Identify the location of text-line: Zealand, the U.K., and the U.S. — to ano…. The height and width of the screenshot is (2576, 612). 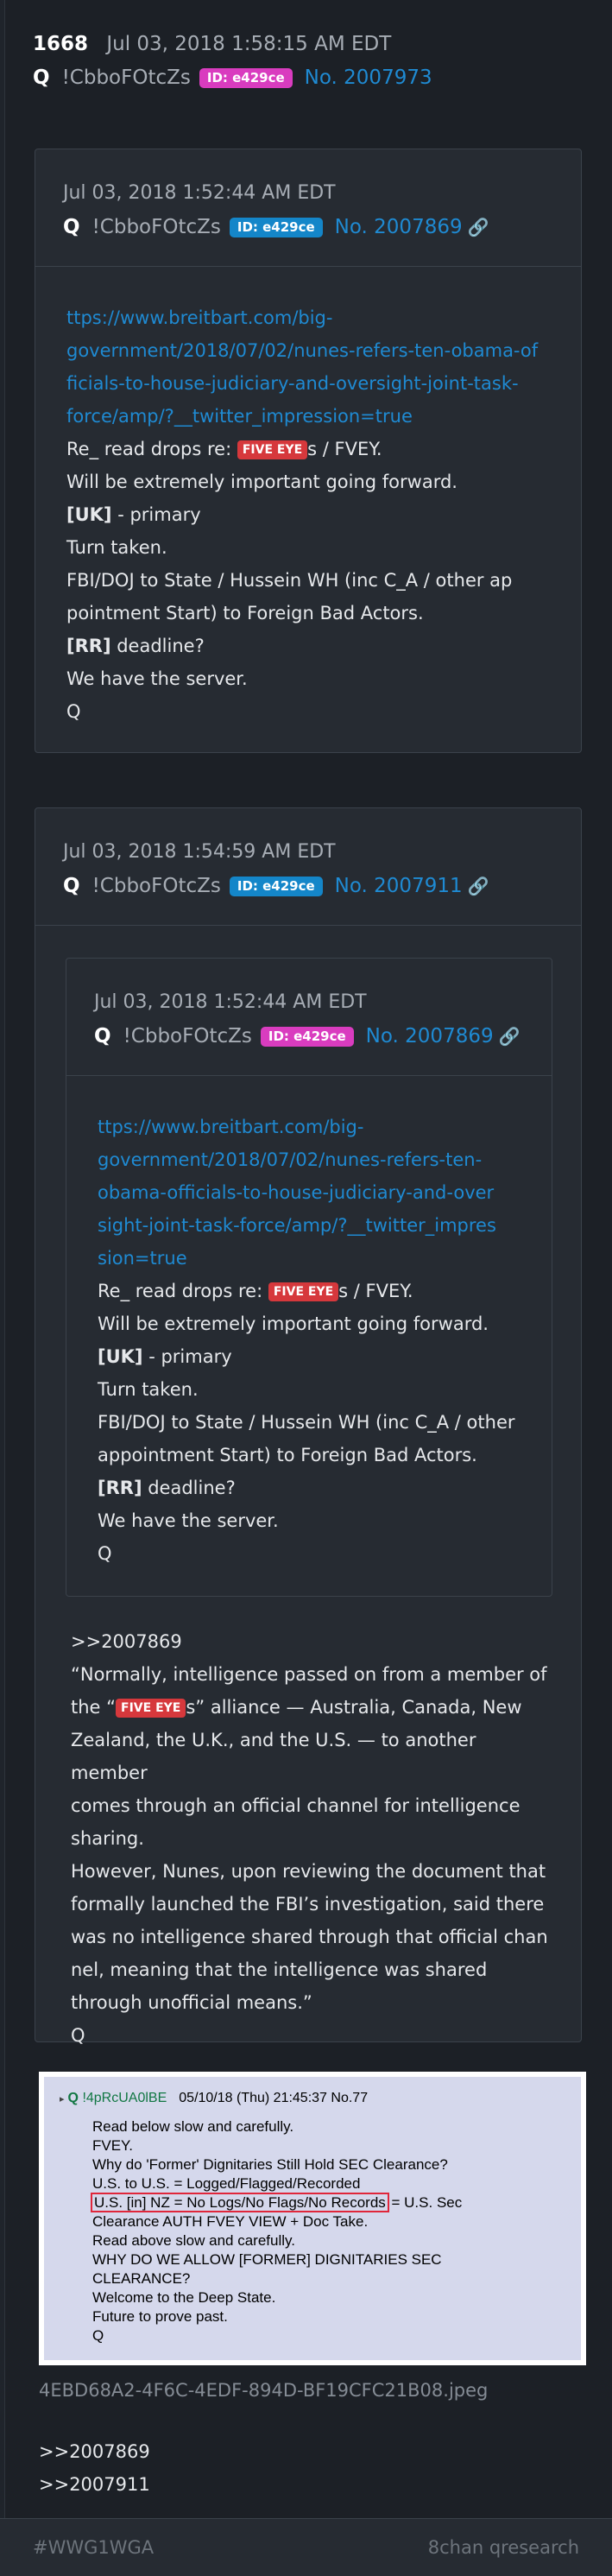
(274, 1756).